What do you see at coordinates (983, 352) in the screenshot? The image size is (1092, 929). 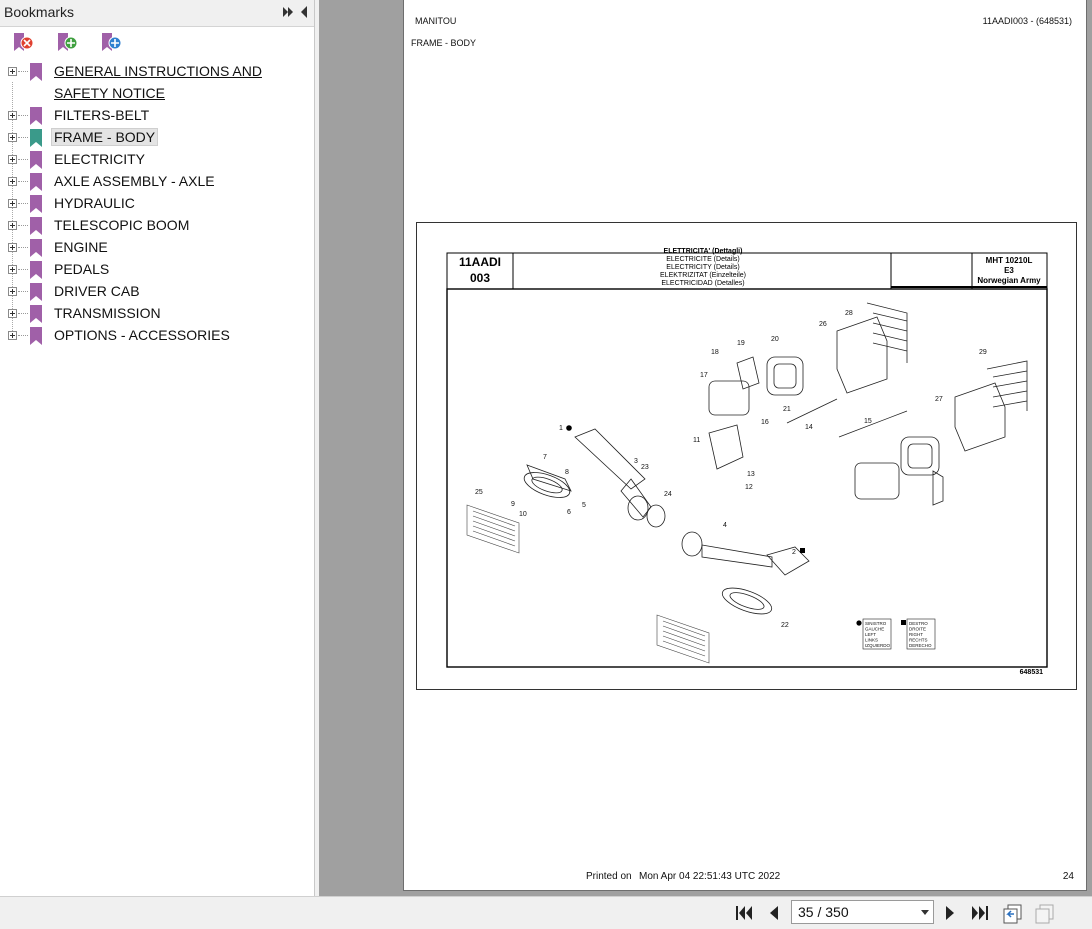 I see `callout-29: 29` at bounding box center [983, 352].